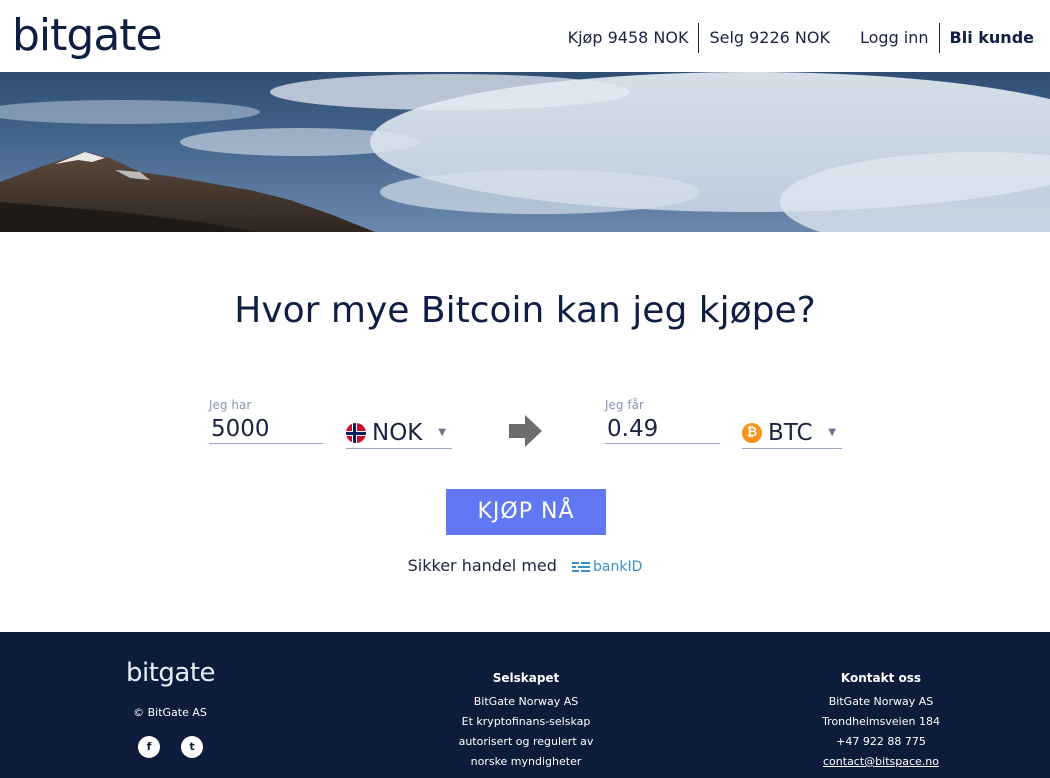 This screenshot has height=778, width=1050. I want to click on have-currency-select: NOK ▼, so click(399, 433).